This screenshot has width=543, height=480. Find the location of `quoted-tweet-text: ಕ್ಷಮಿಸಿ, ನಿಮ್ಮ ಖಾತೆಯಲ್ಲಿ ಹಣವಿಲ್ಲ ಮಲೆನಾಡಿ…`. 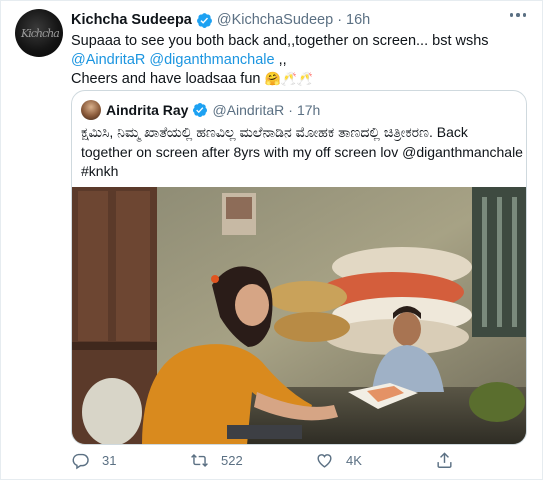

quoted-tweet-text: ಕ್ಷಮಿಸಿ, ನಿಮ್ಮ ಖಾತೆಯಲ್ಲಿ ಹಣವಿಲ್ಲ ಮಲೆನಾಡಿ… is located at coordinates (302, 152).